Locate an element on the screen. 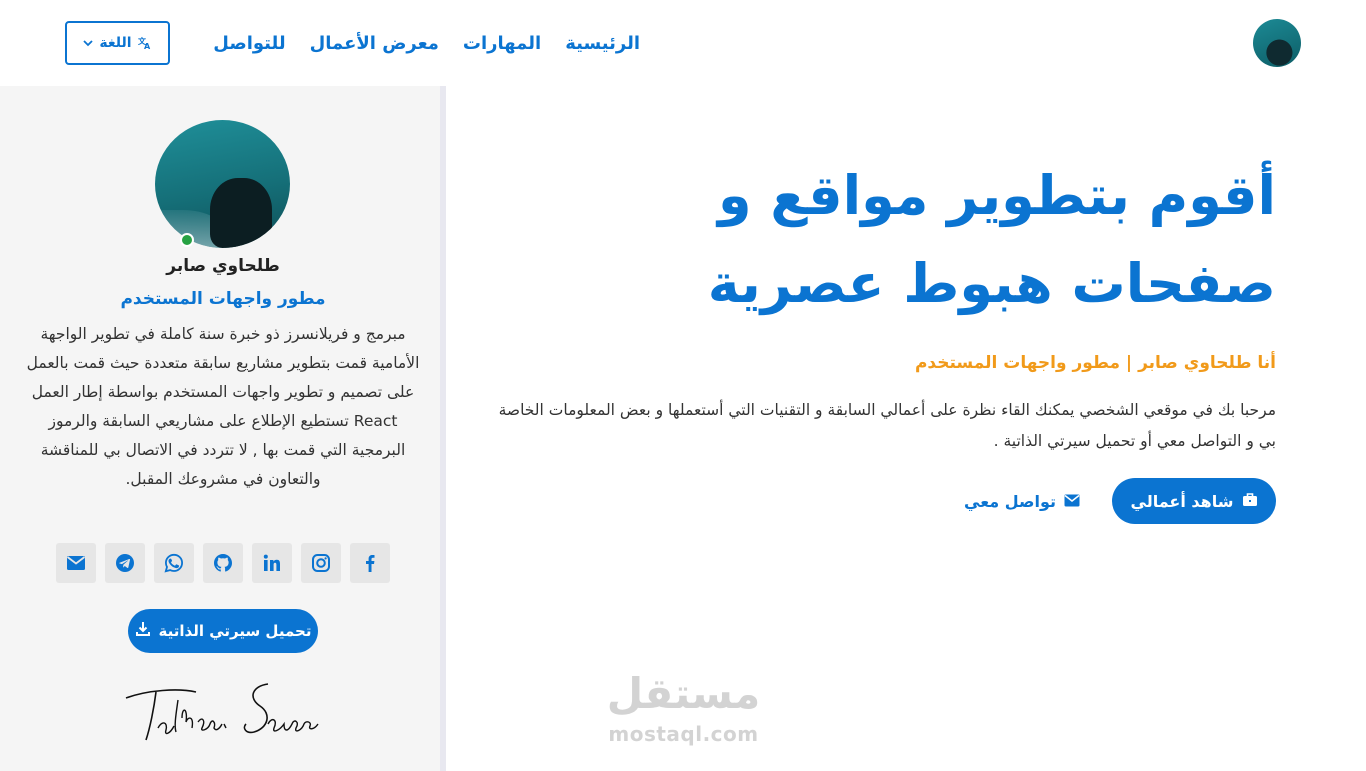  instagram-icon is located at coordinates (321, 563).